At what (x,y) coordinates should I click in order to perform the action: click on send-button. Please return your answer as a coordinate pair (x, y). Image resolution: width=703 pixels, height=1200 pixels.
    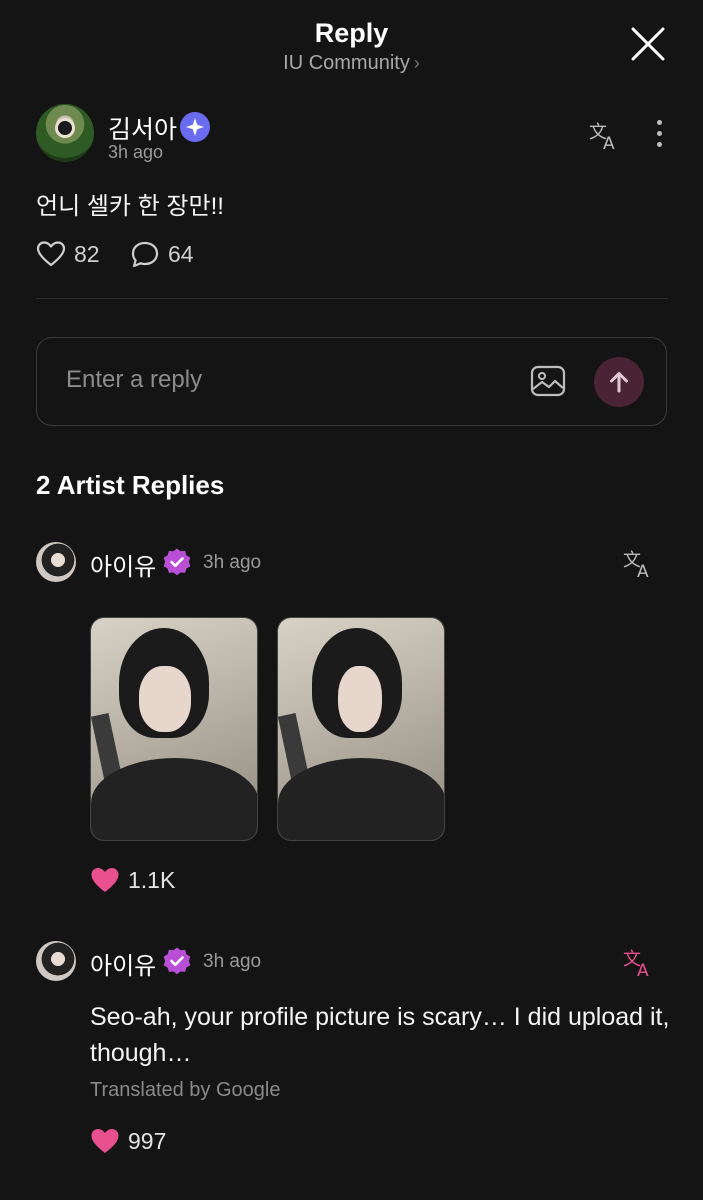
    Looking at the image, I should click on (619, 382).